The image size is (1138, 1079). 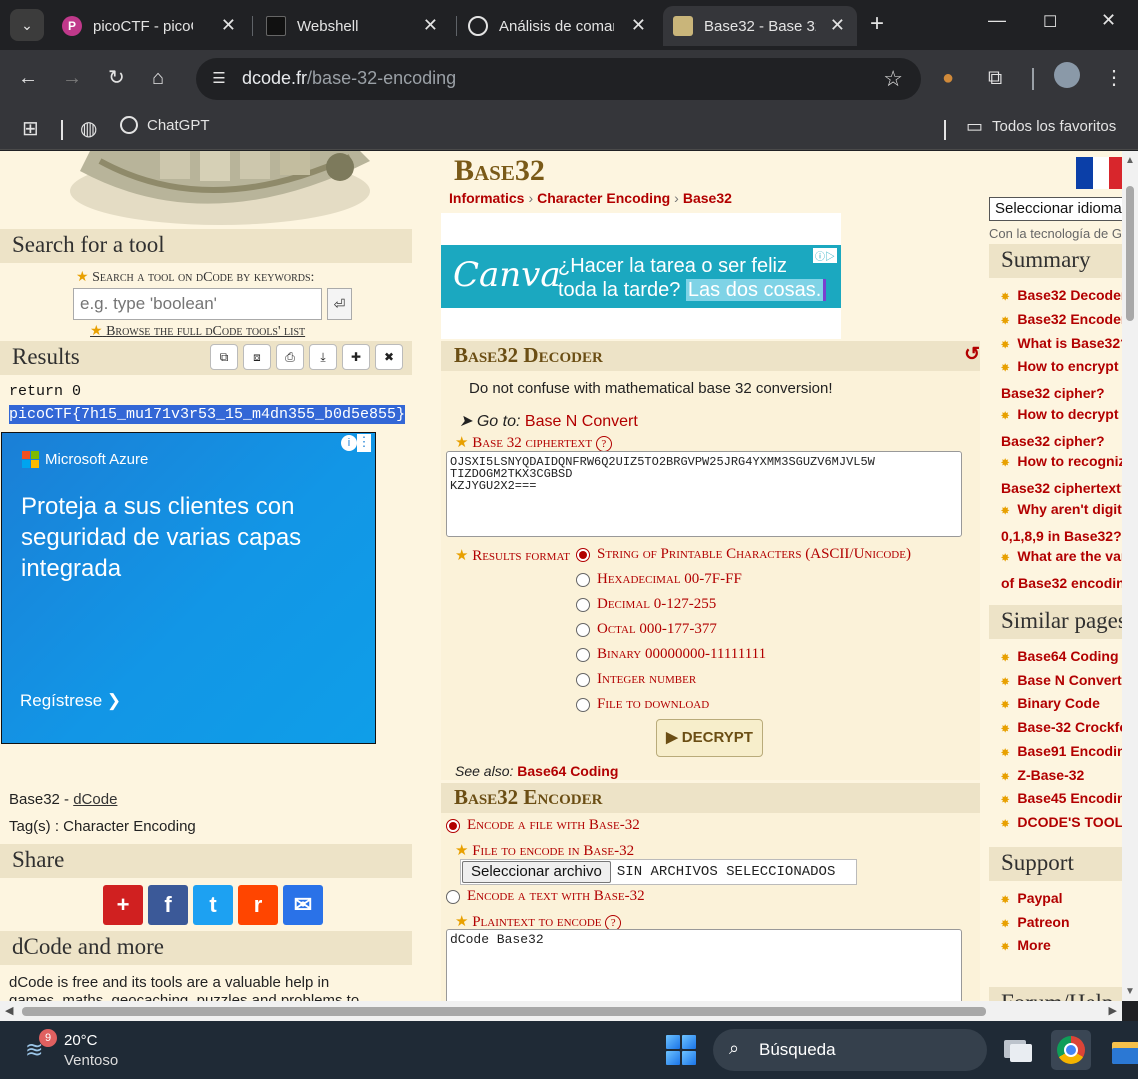 What do you see at coordinates (1071, 1050) in the screenshot?
I see `chrome-taskbar-icon` at bounding box center [1071, 1050].